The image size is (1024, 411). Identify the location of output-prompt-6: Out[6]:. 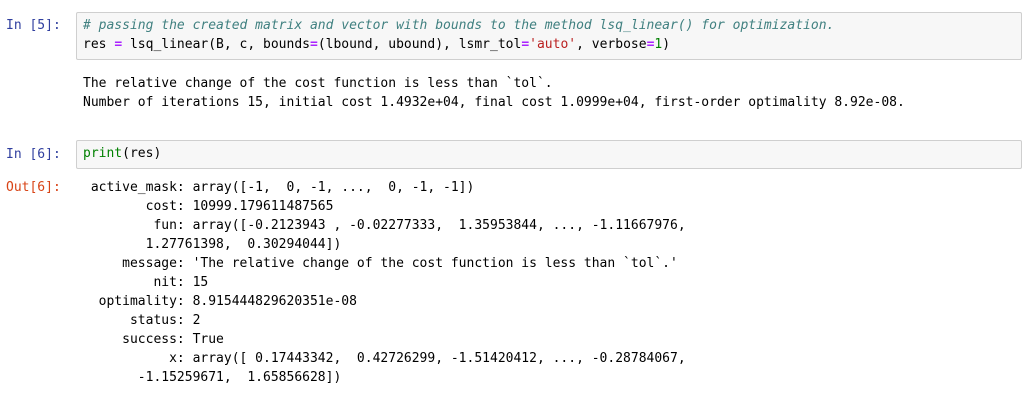
(33, 187).